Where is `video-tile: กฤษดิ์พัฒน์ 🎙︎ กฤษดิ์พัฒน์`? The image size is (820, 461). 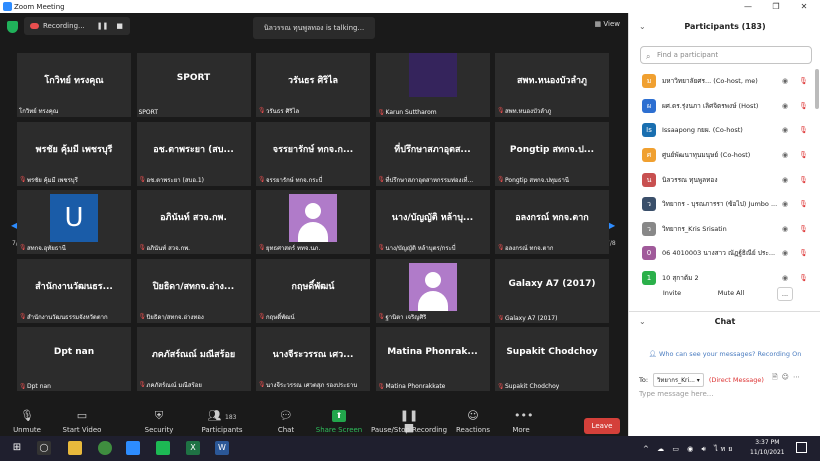 video-tile: กฤษดิ์พัฒน์ 🎙︎ กฤษดิ์พัฒน์ is located at coordinates (313, 290).